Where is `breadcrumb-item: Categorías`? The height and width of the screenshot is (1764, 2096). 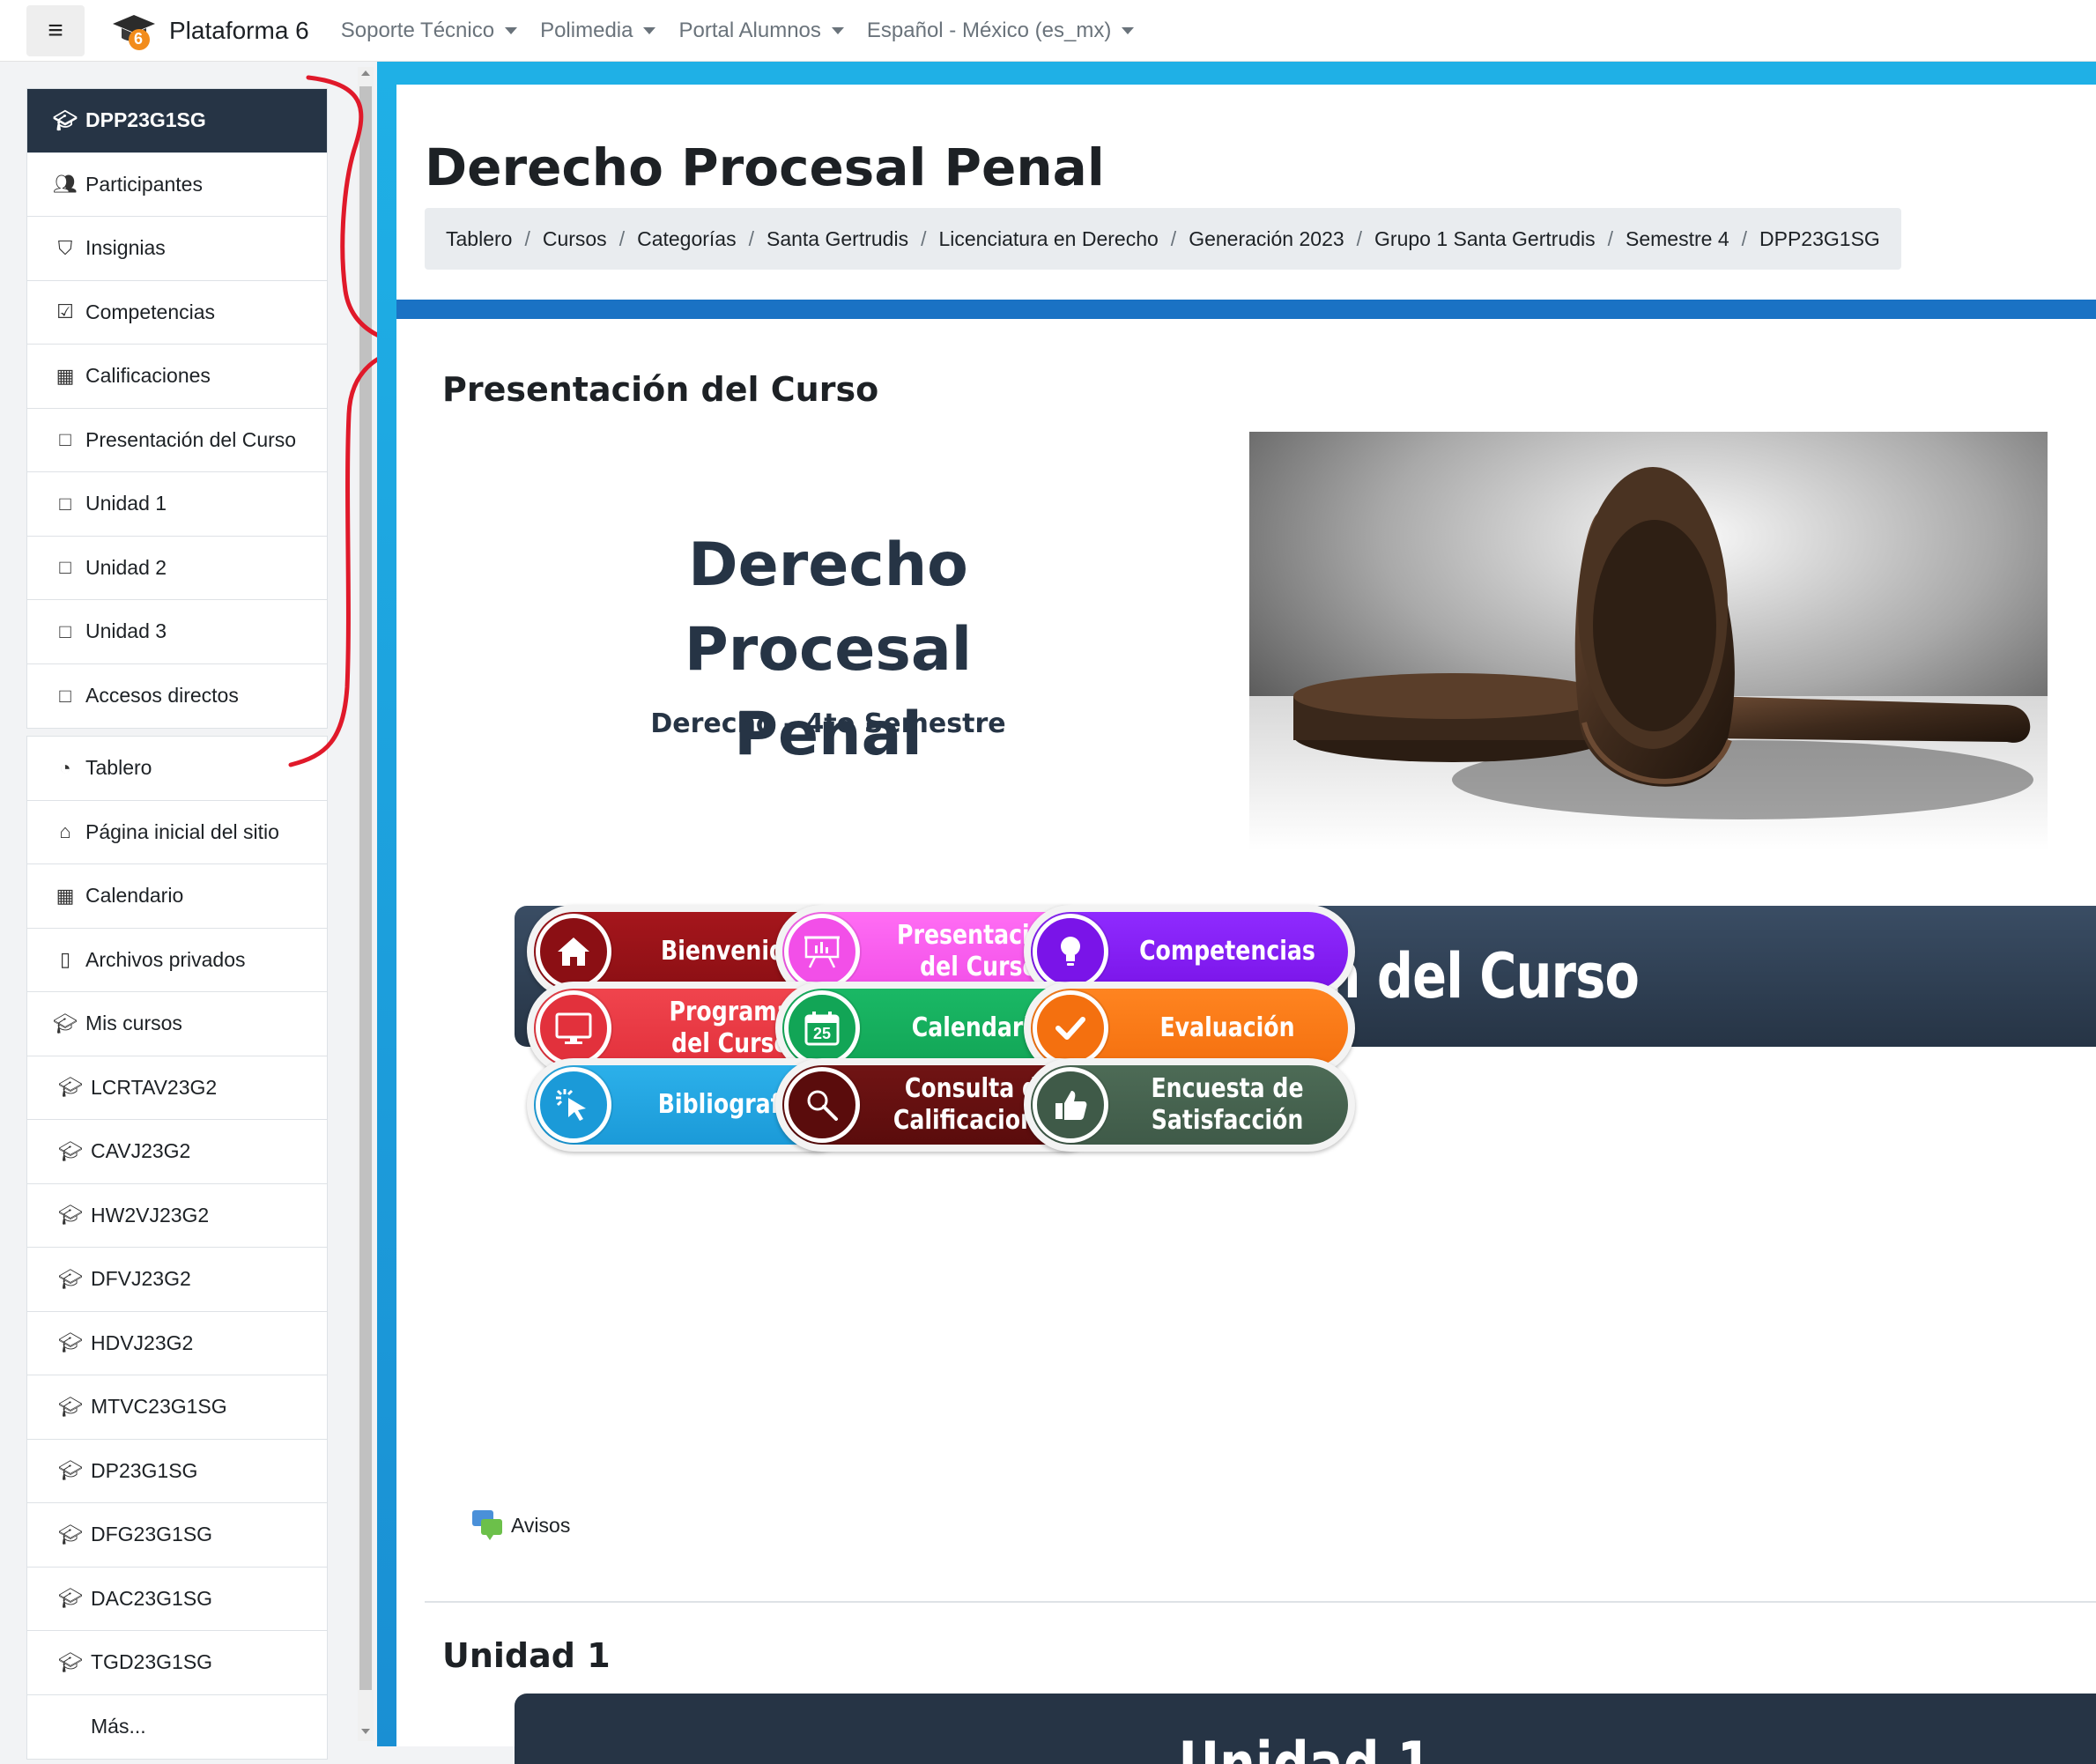
breadcrumb-item: Categorías is located at coordinates (687, 239).